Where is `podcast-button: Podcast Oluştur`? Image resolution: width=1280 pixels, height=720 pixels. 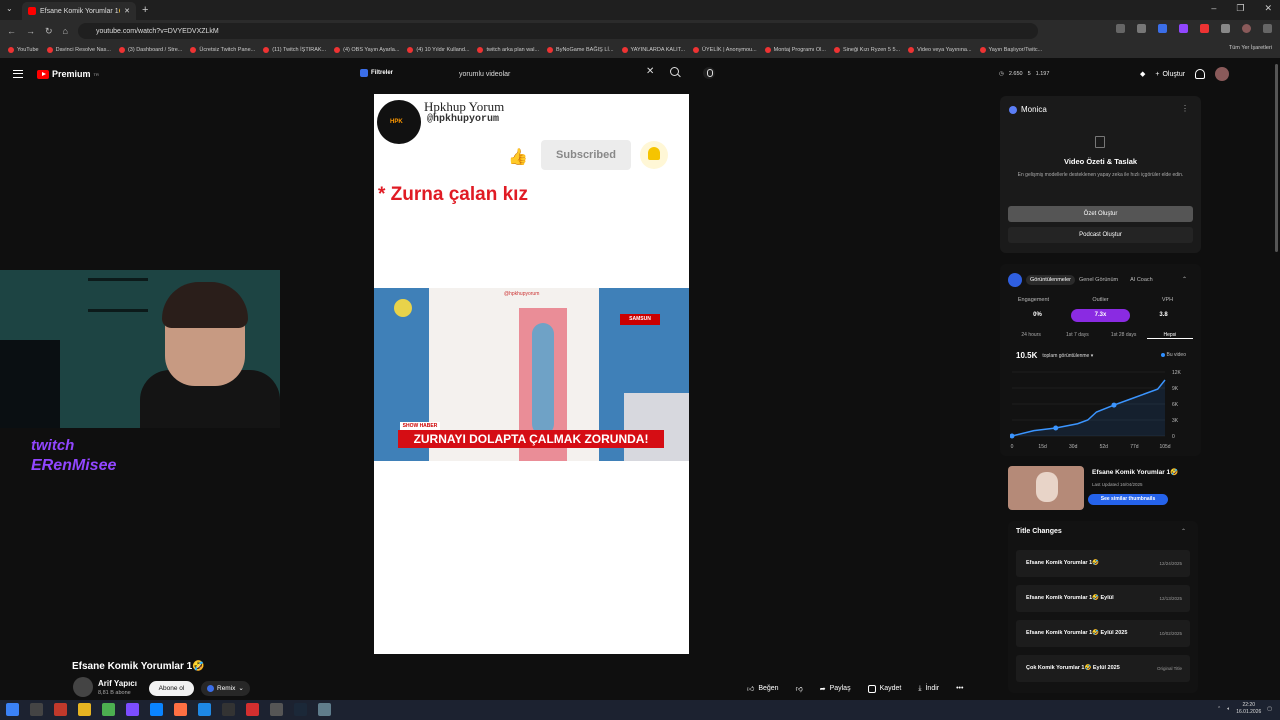 podcast-button: Podcast Oluştur is located at coordinates (1100, 235).